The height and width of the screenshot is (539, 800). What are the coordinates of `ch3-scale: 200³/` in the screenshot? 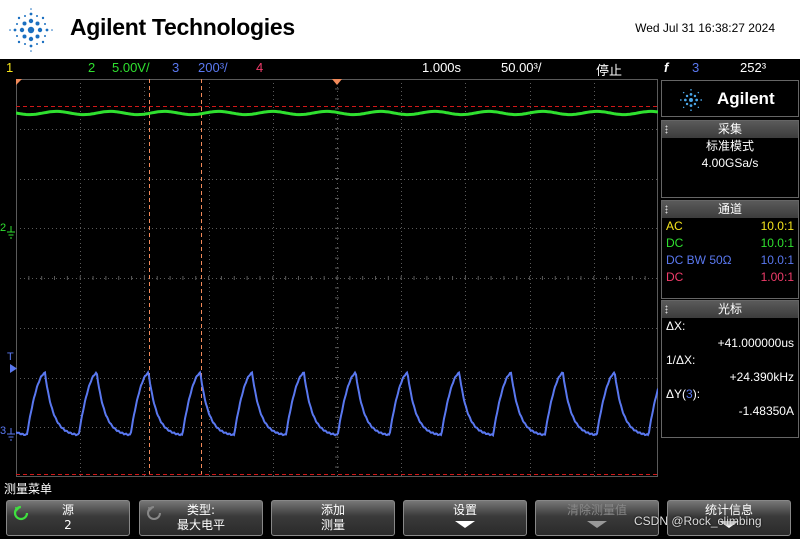 It's located at (213, 67).